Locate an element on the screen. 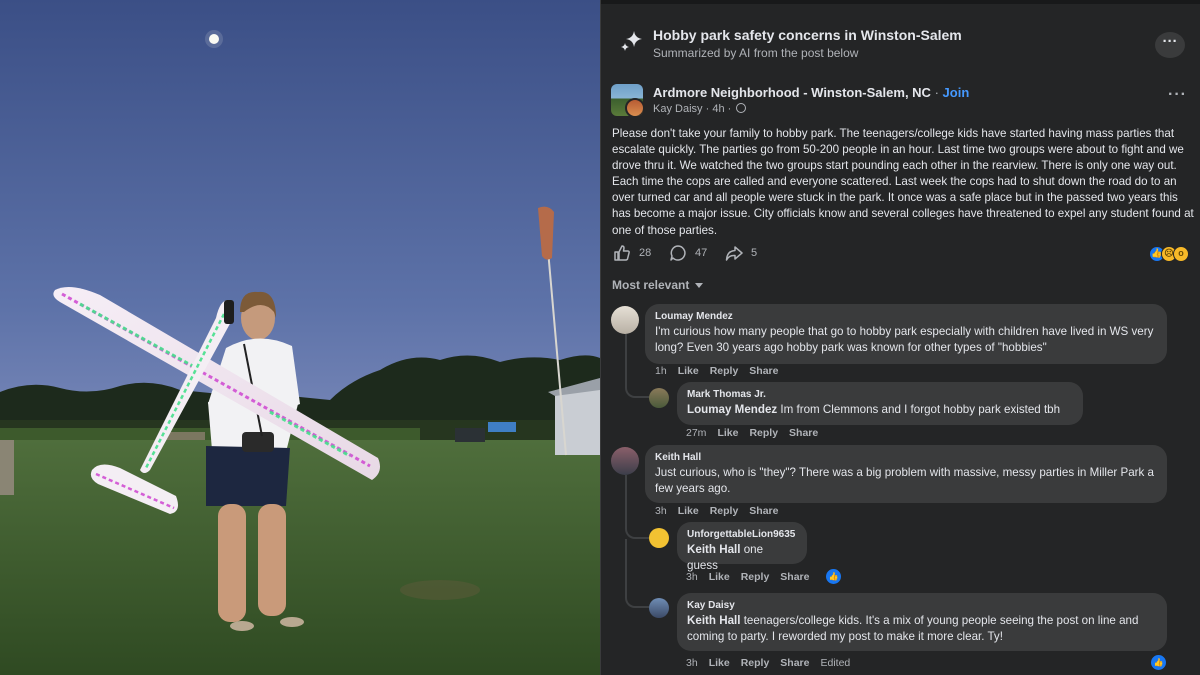 This screenshot has width=1200, height=675. author-line: Kay Daisy · 4h · is located at coordinates (700, 109).